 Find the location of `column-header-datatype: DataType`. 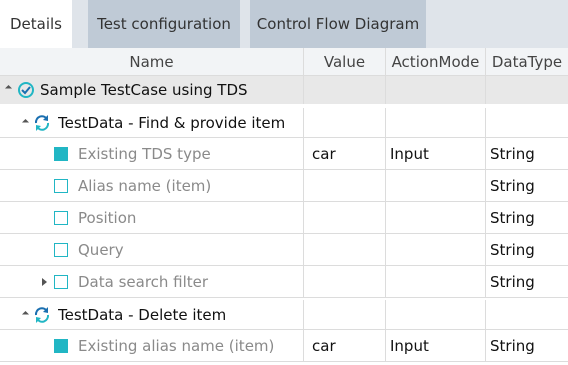

column-header-datatype: DataType is located at coordinates (527, 62).